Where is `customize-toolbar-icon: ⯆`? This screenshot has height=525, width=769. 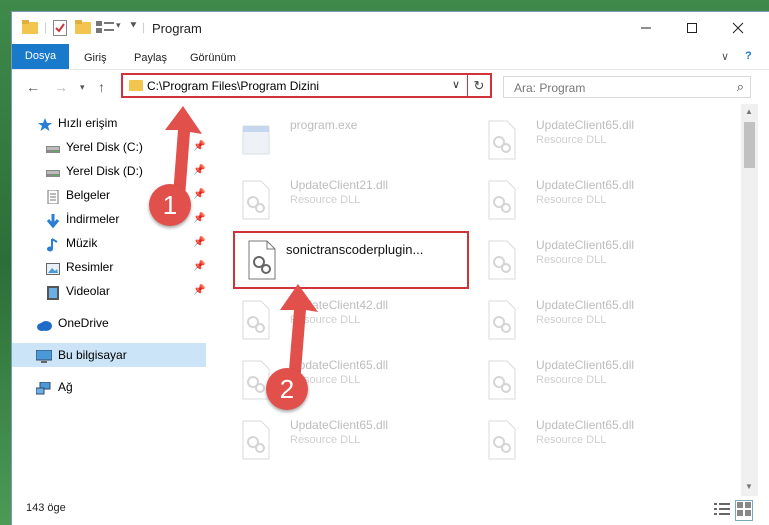
customize-toolbar-icon: ⯆ is located at coordinates (133, 26).